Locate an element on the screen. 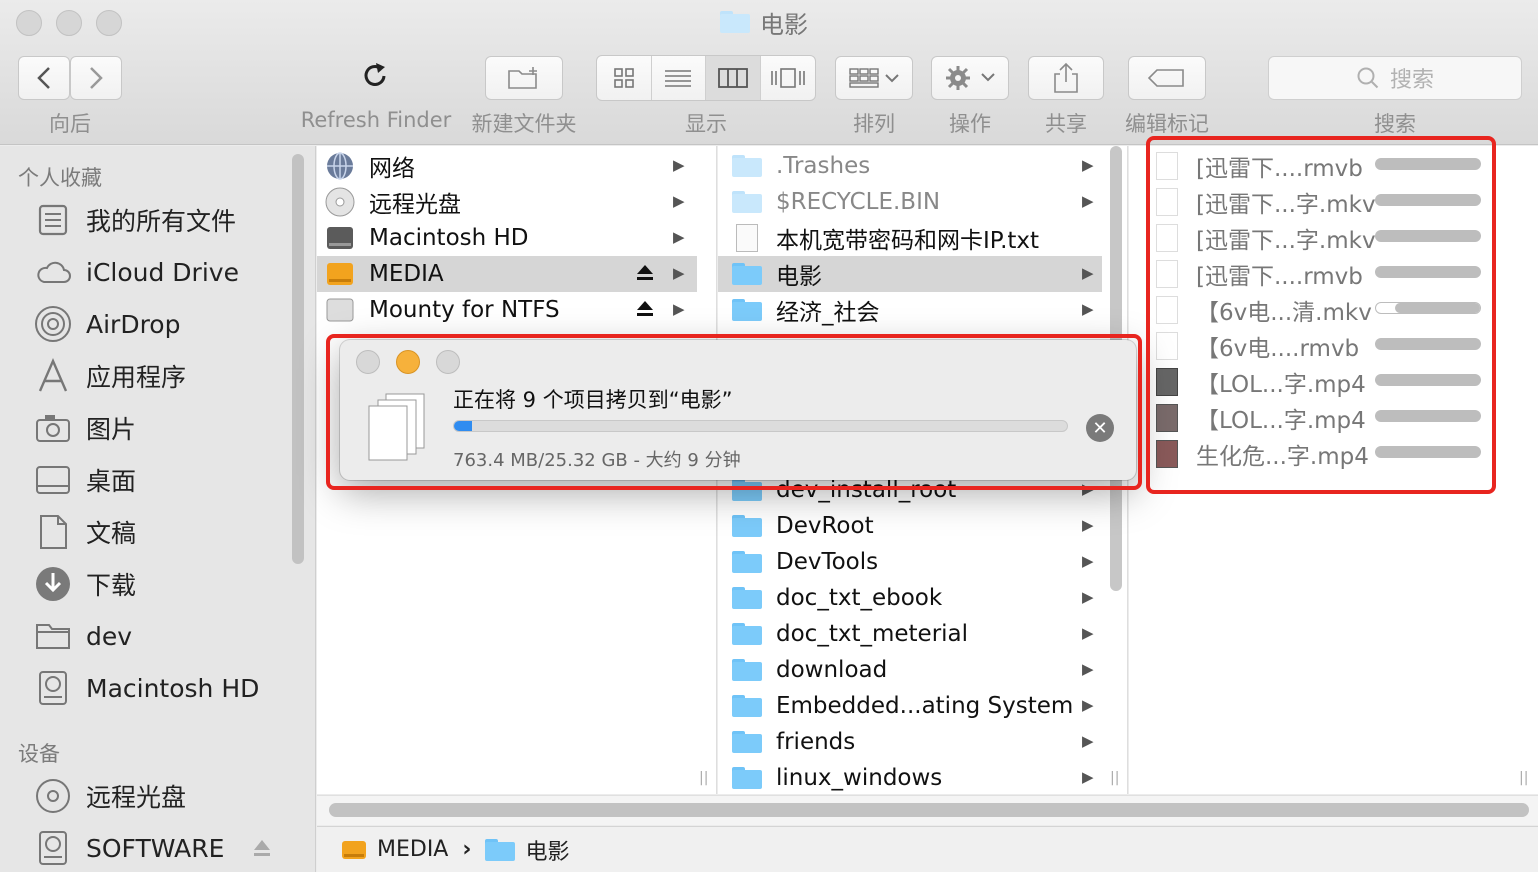 The width and height of the screenshot is (1538, 872). sidebar-item-airdrop: AirDrop is located at coordinates (107, 324).